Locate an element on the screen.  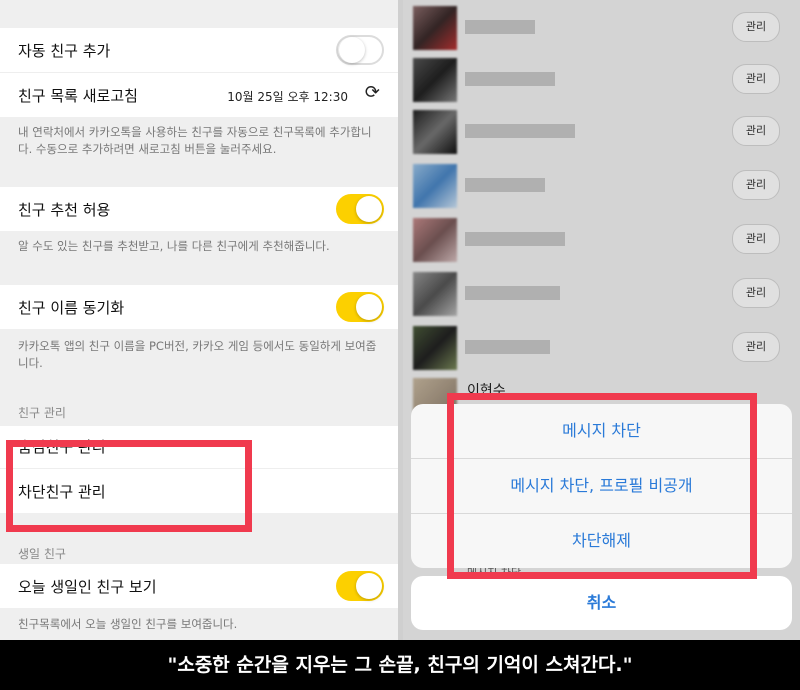
auto-add-toggle is located at coordinates (360, 50).